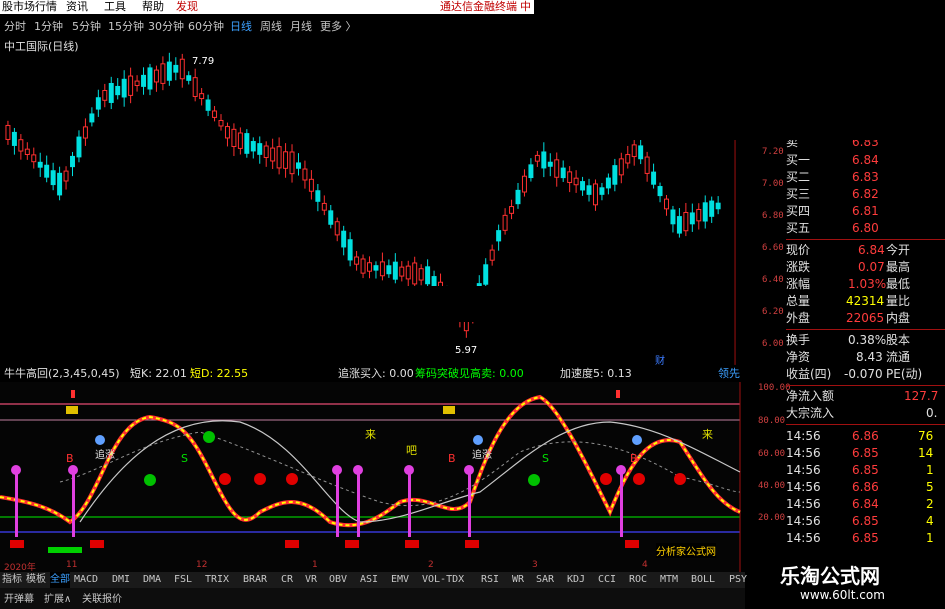 Image resolution: width=945 pixels, height=609 pixels. What do you see at coordinates (482, 455) in the screenshot?
I see `zhuizhang-label: 追涨` at bounding box center [482, 455].